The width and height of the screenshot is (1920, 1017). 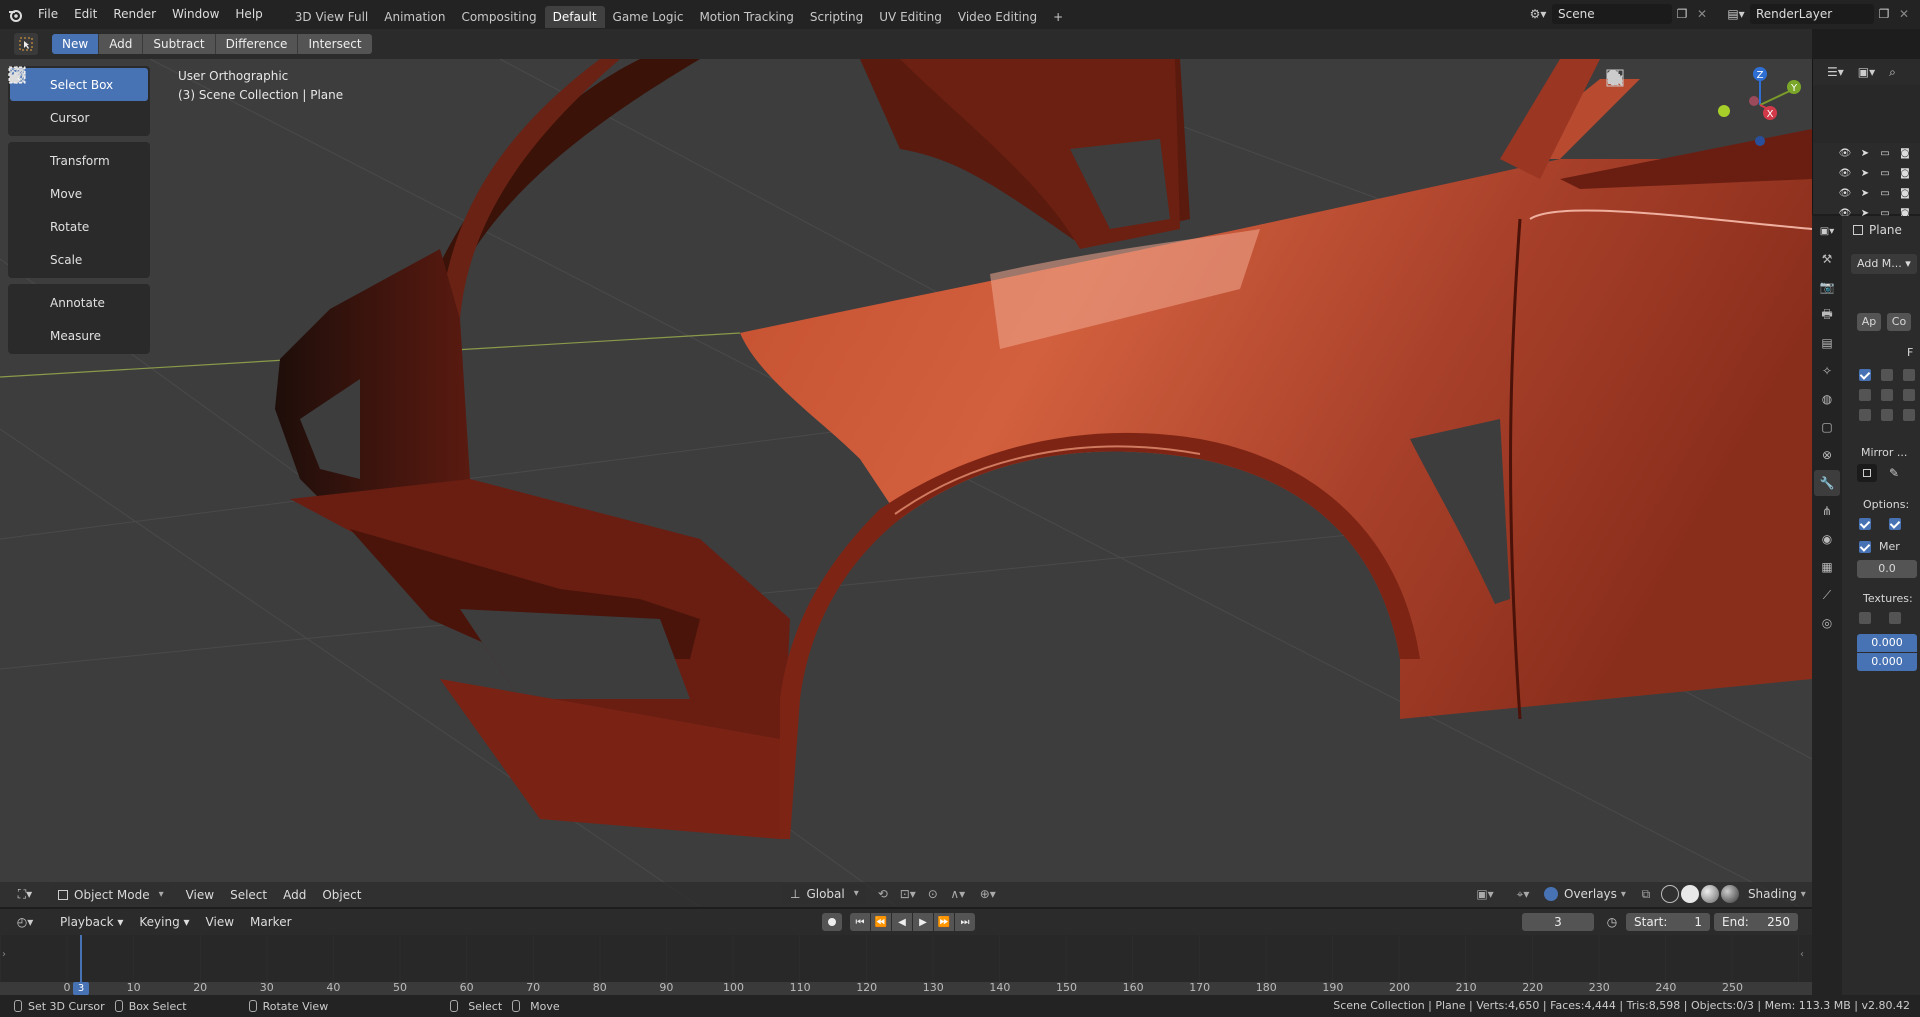 What do you see at coordinates (25, 922) in the screenshot?
I see `timeline-editor-icon: ◴▾` at bounding box center [25, 922].